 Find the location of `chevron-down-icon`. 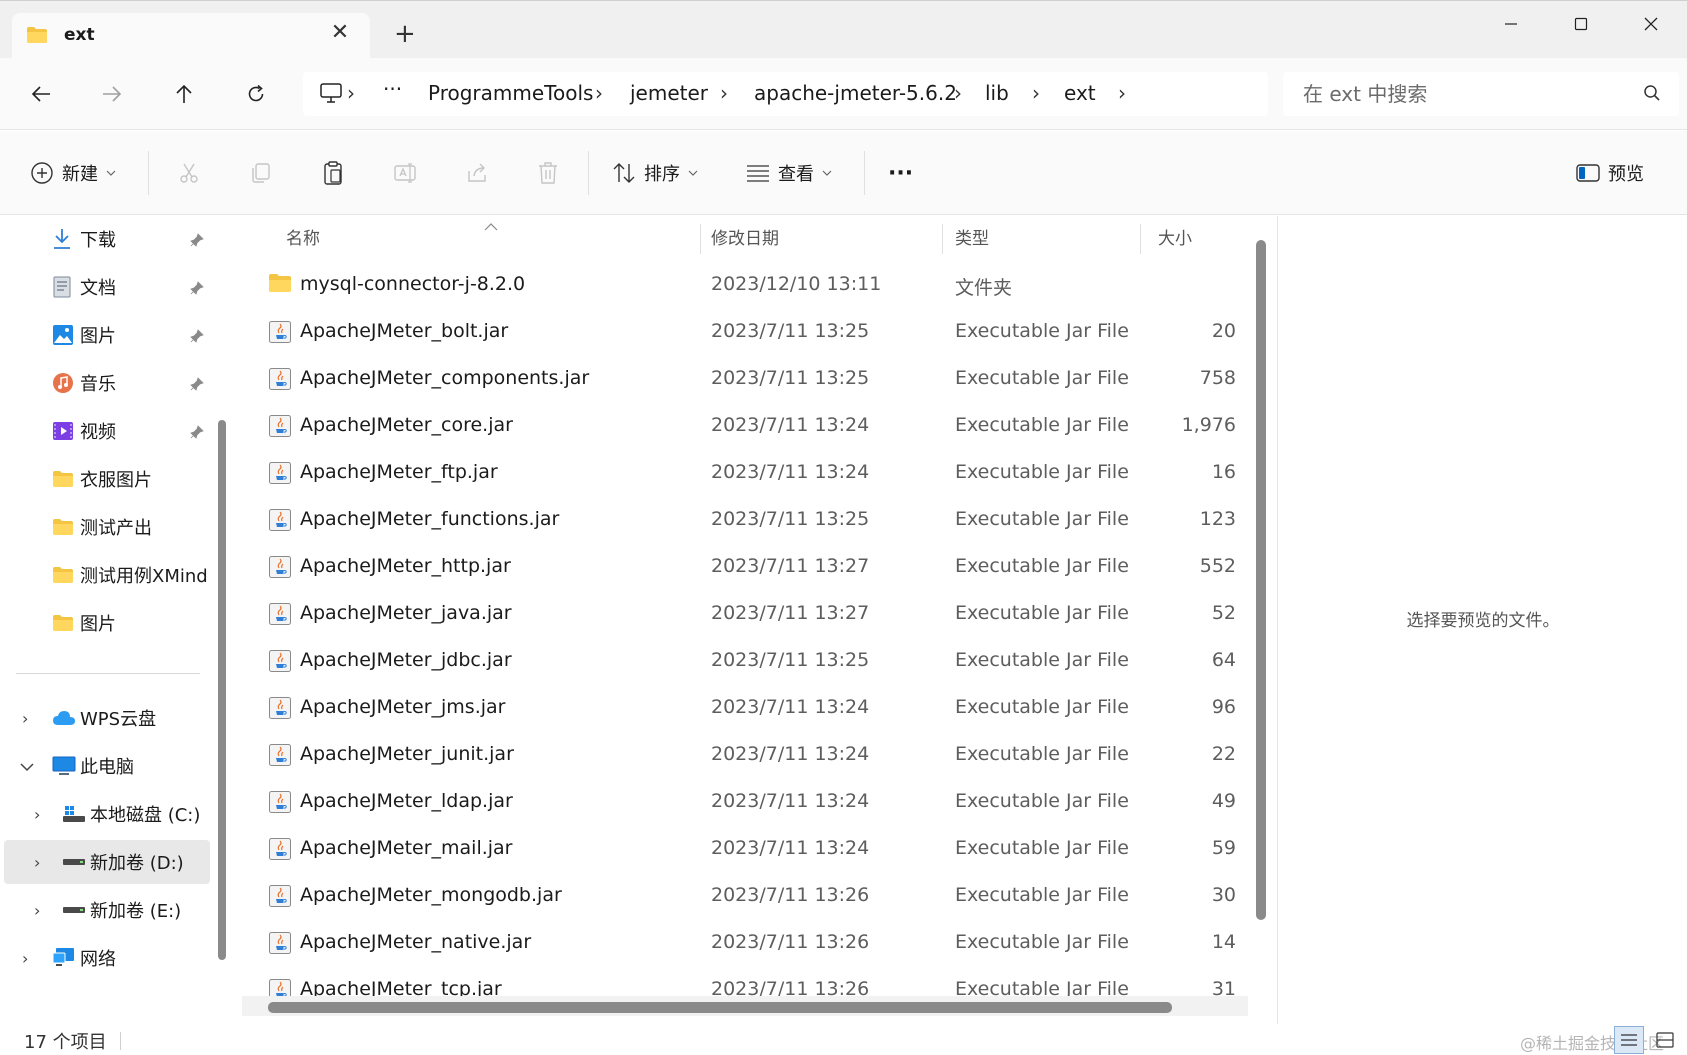

chevron-down-icon is located at coordinates (27, 766).